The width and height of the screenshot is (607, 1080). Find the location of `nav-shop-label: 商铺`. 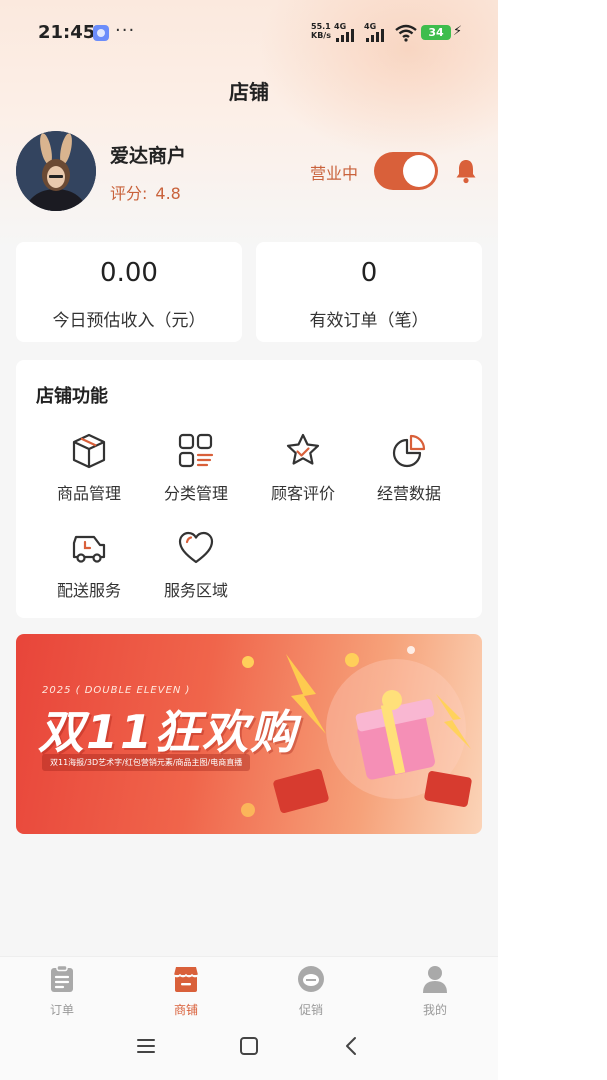

nav-shop-label: 商铺 is located at coordinates (185, 1010).